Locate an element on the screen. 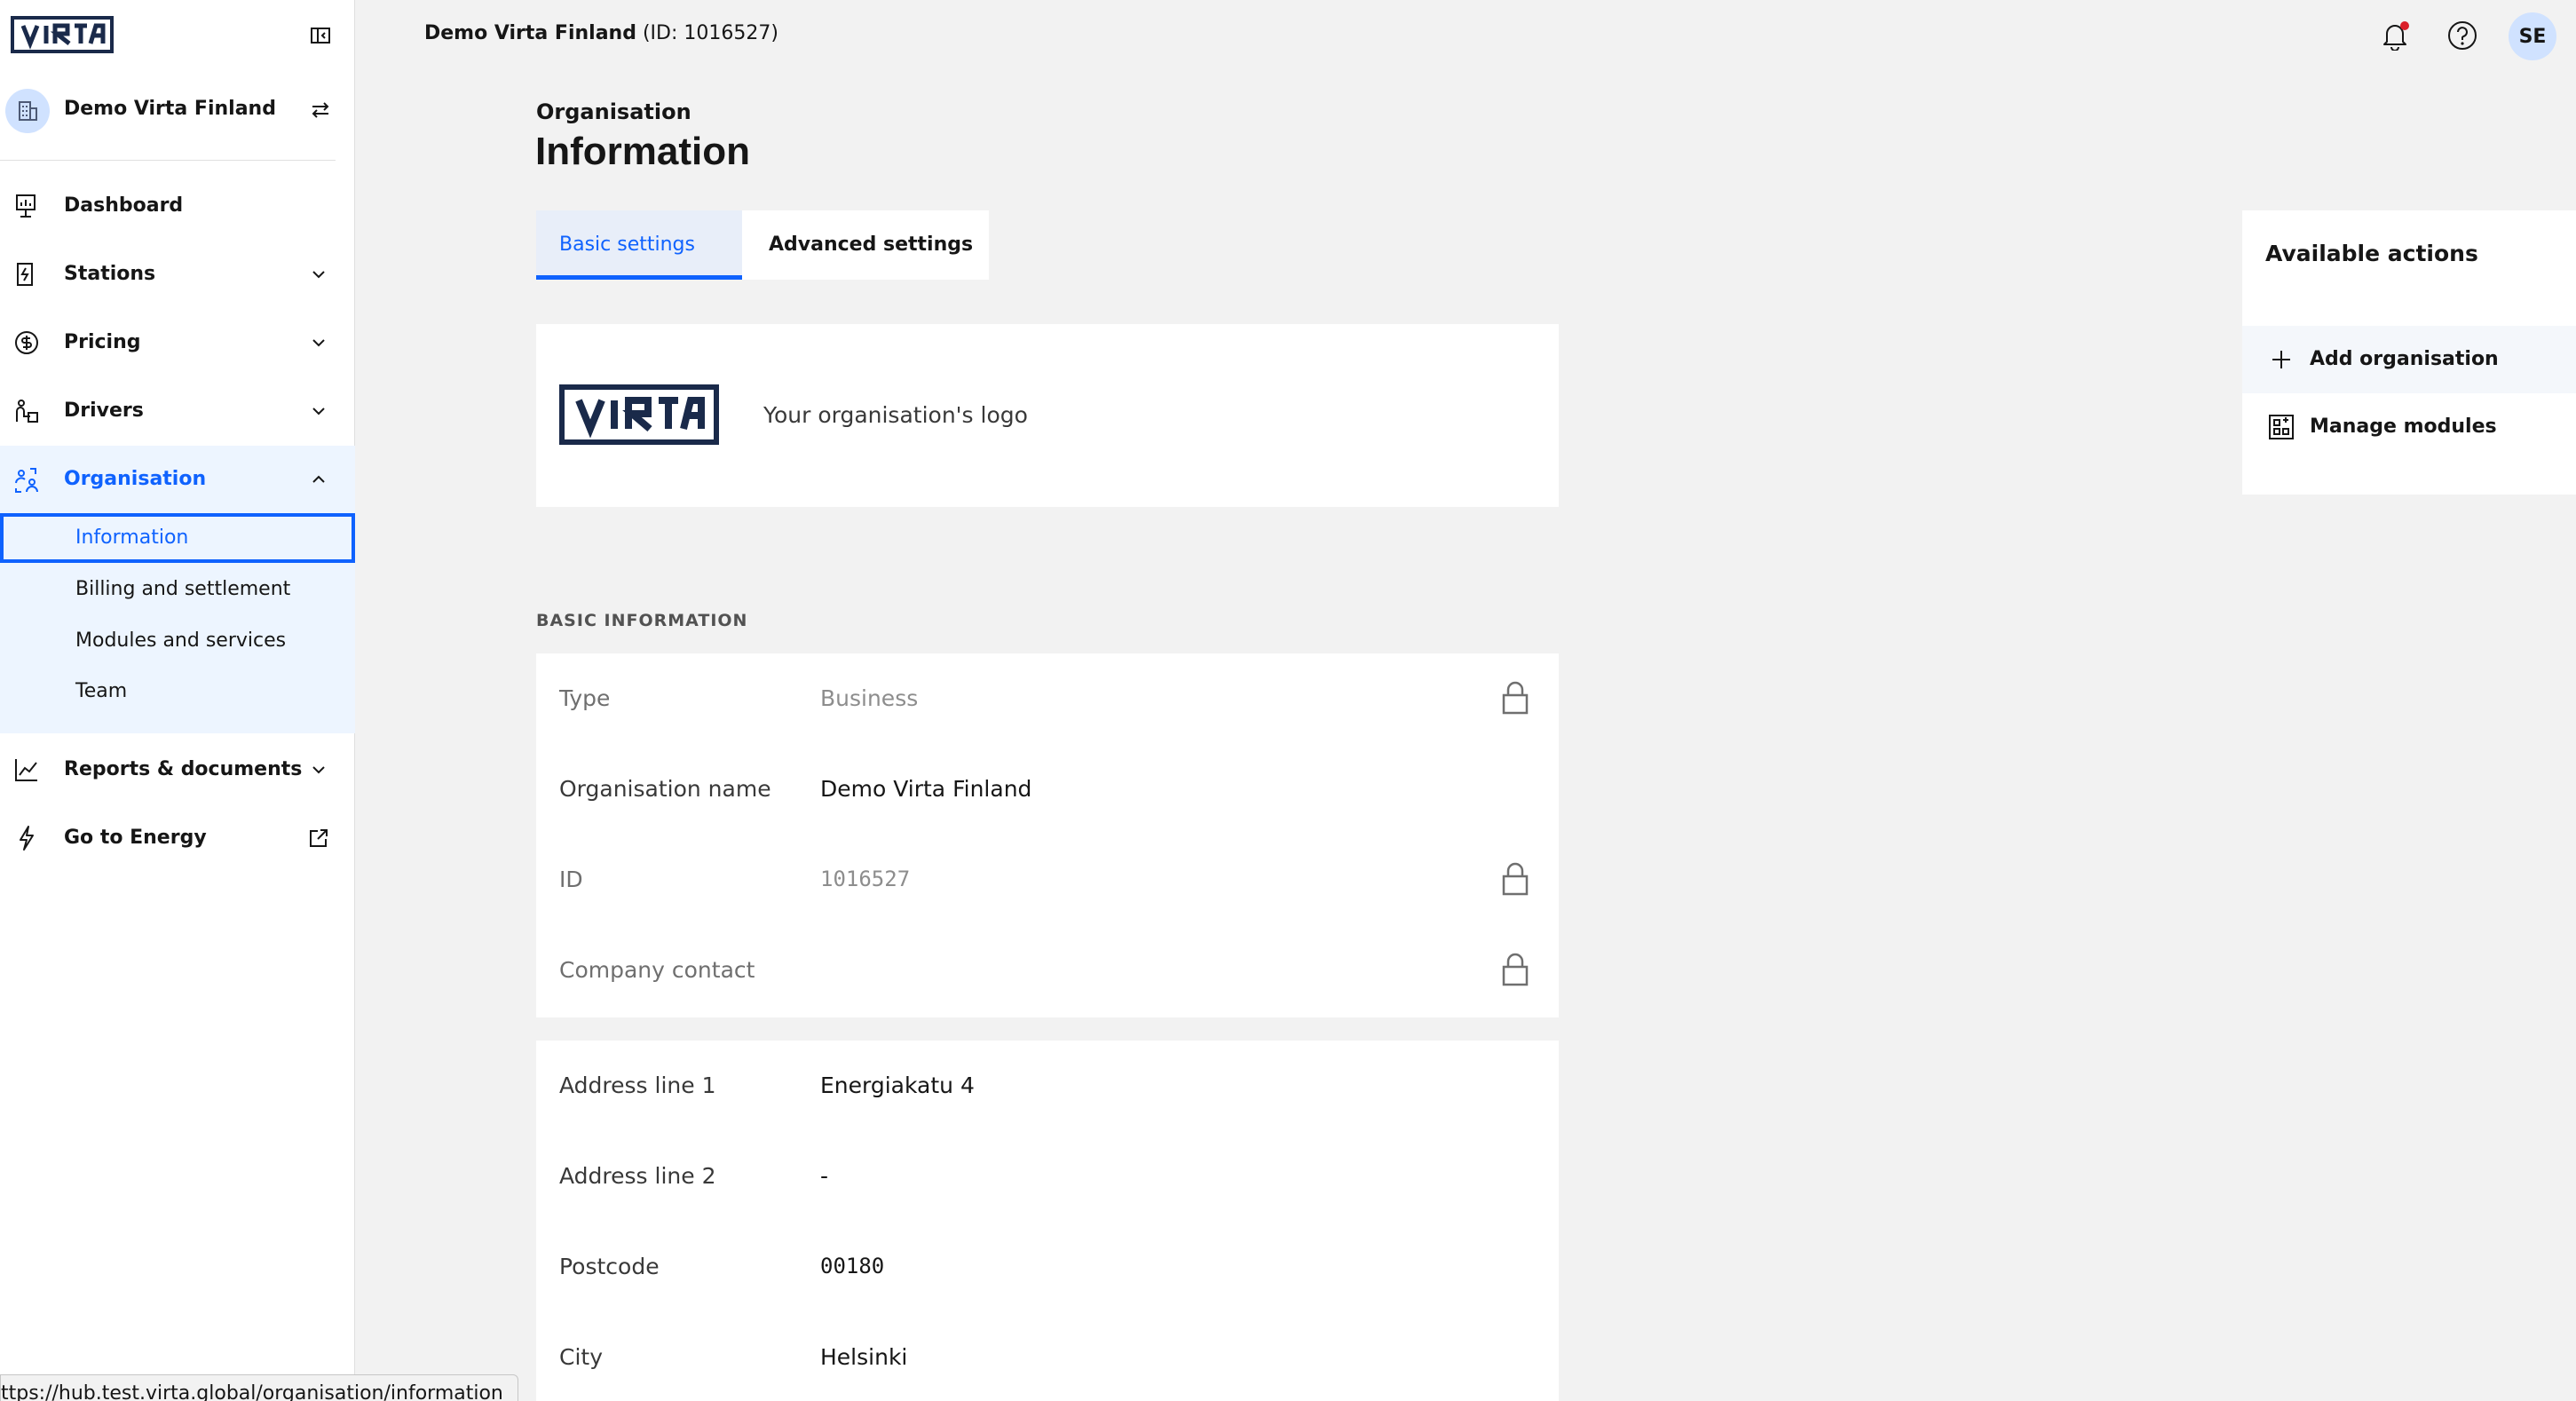 This screenshot has height=1401, width=2576. field-value: Demo Virta Finland is located at coordinates (926, 789).